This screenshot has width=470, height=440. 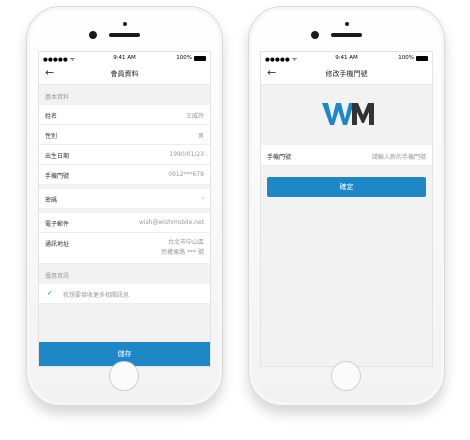 I want to click on wm-logo, so click(x=347, y=114).